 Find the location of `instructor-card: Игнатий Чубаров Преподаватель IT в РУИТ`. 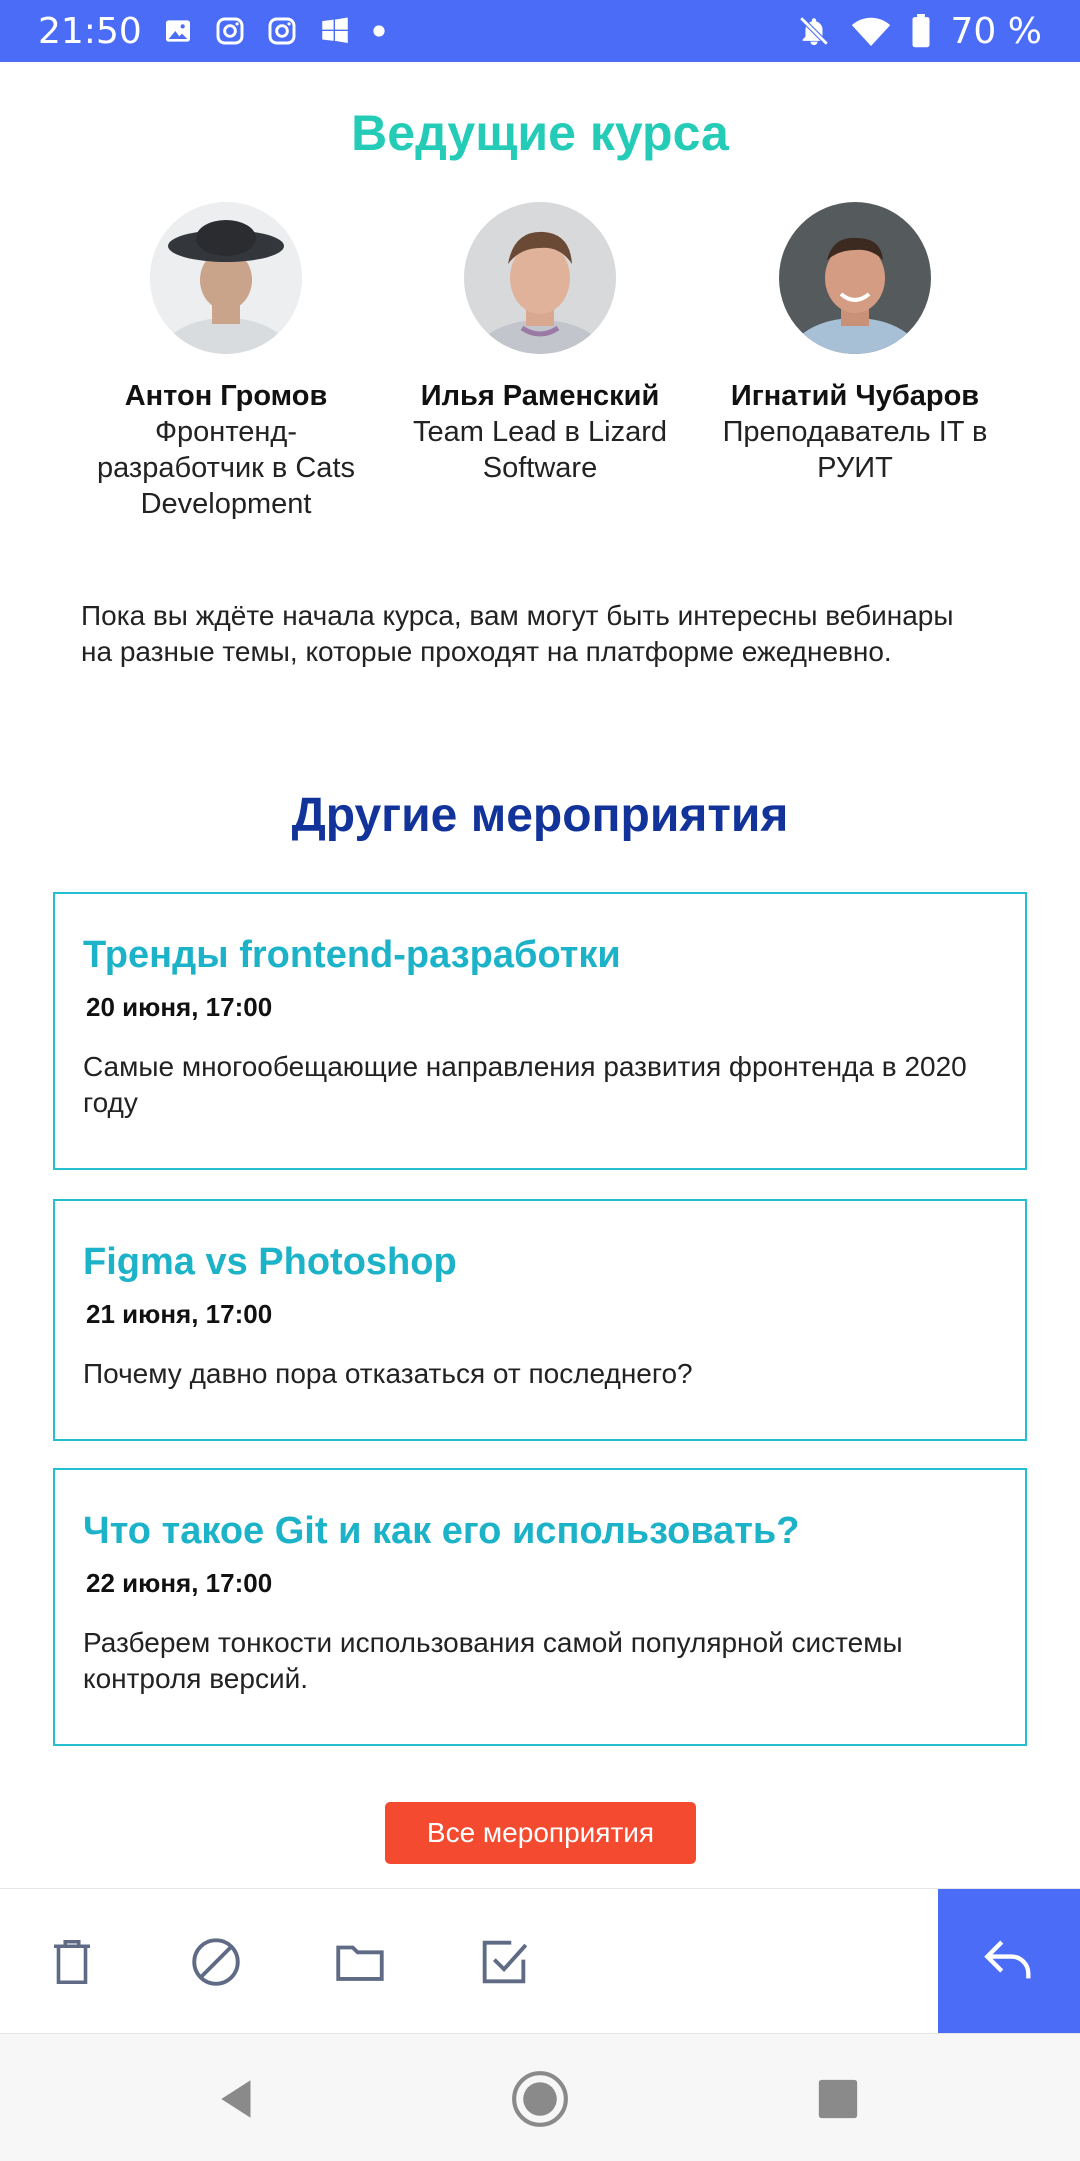

instructor-card: Игнатий Чубаров Преподаватель IT в РУИТ is located at coordinates (855, 344).